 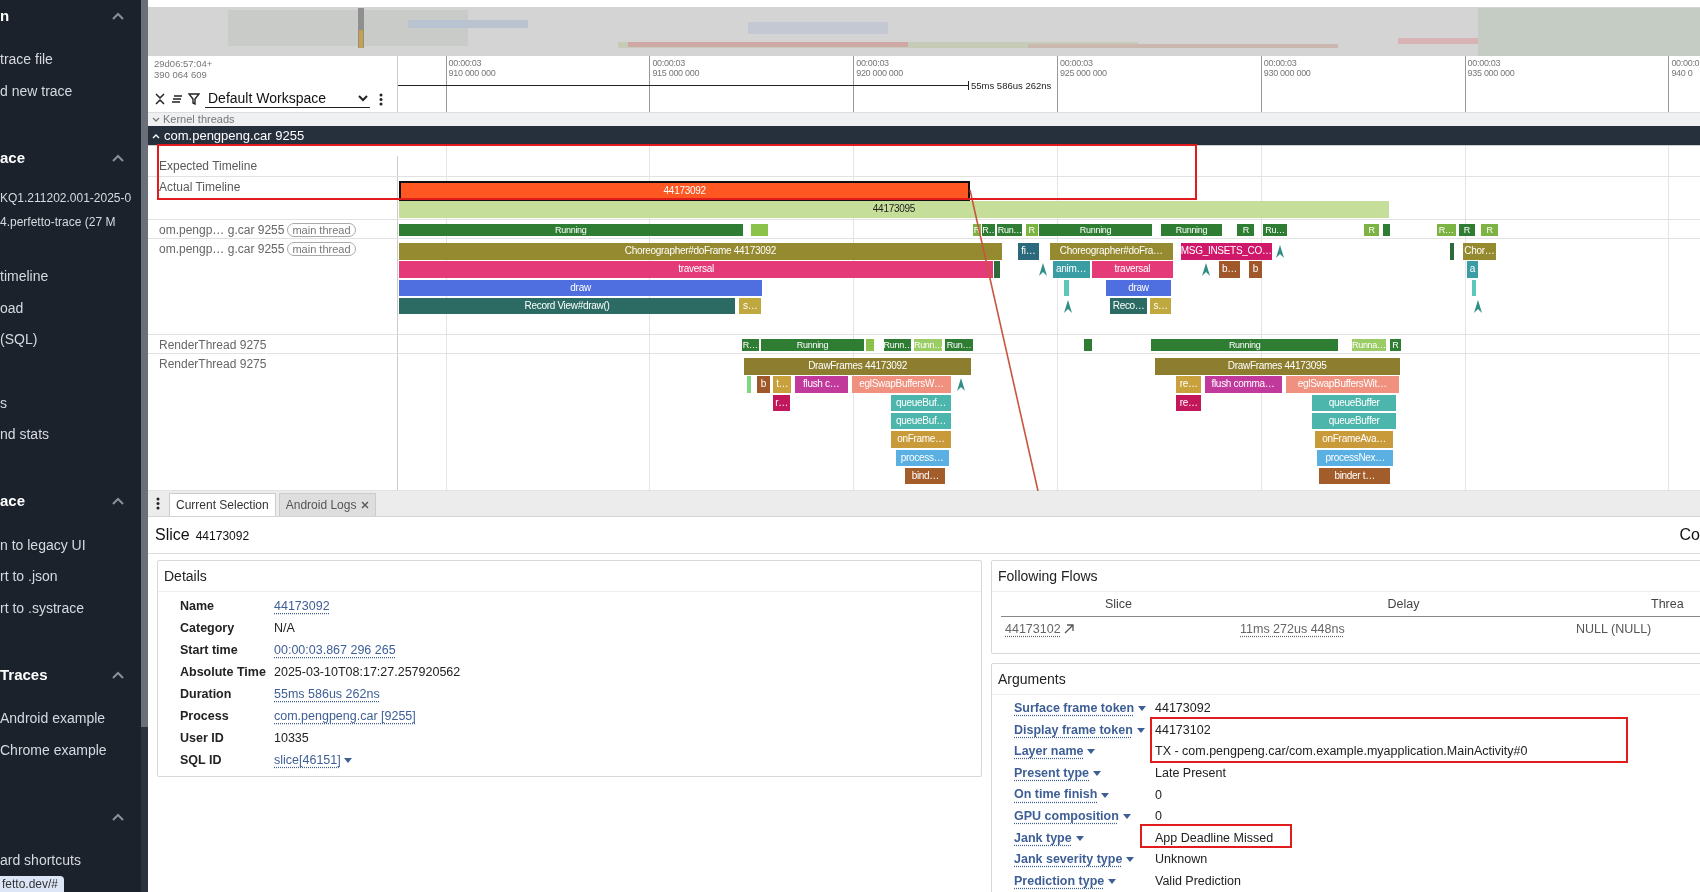 I want to click on sidebar-item: n to legacy UI, so click(x=70, y=545).